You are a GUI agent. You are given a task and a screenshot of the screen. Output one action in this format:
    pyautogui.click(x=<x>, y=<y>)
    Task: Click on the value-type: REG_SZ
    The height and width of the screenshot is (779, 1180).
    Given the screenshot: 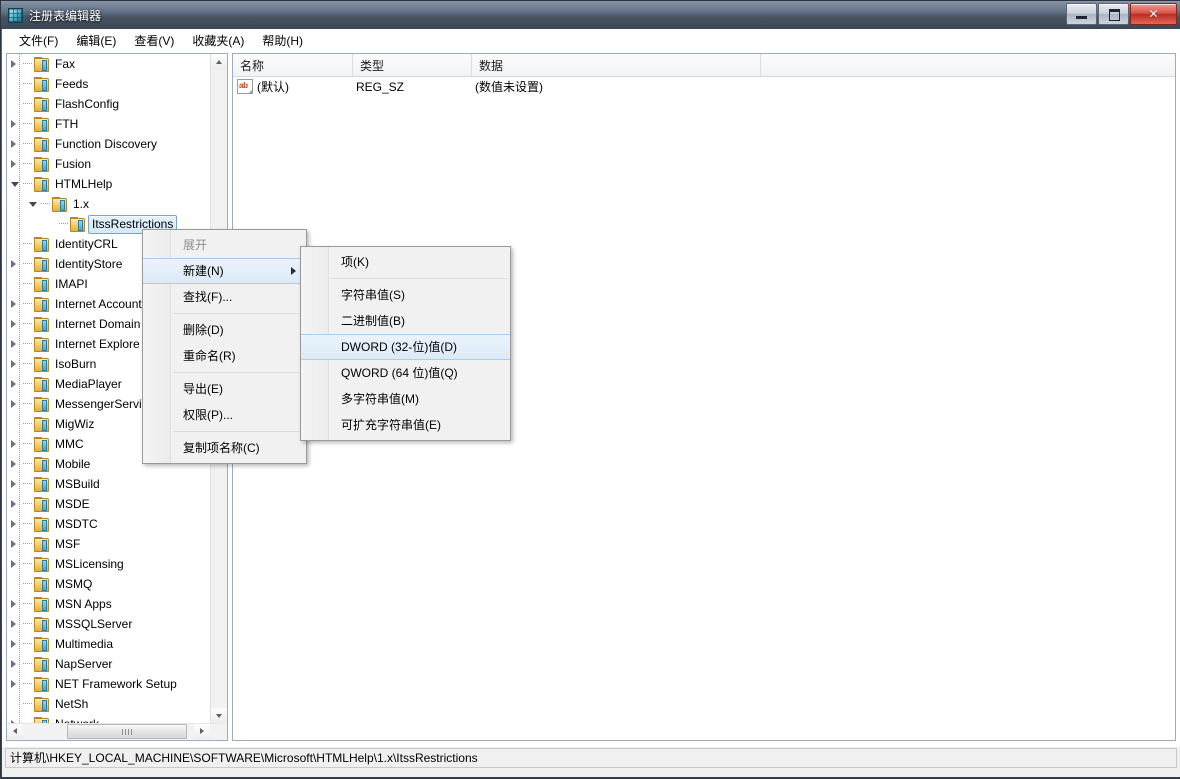 What is the action you would take?
    pyautogui.click(x=380, y=86)
    